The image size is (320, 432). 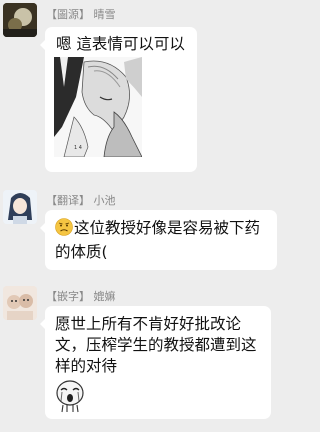 I want to click on sender-tag: 【嵌字】, so click(x=68, y=296).